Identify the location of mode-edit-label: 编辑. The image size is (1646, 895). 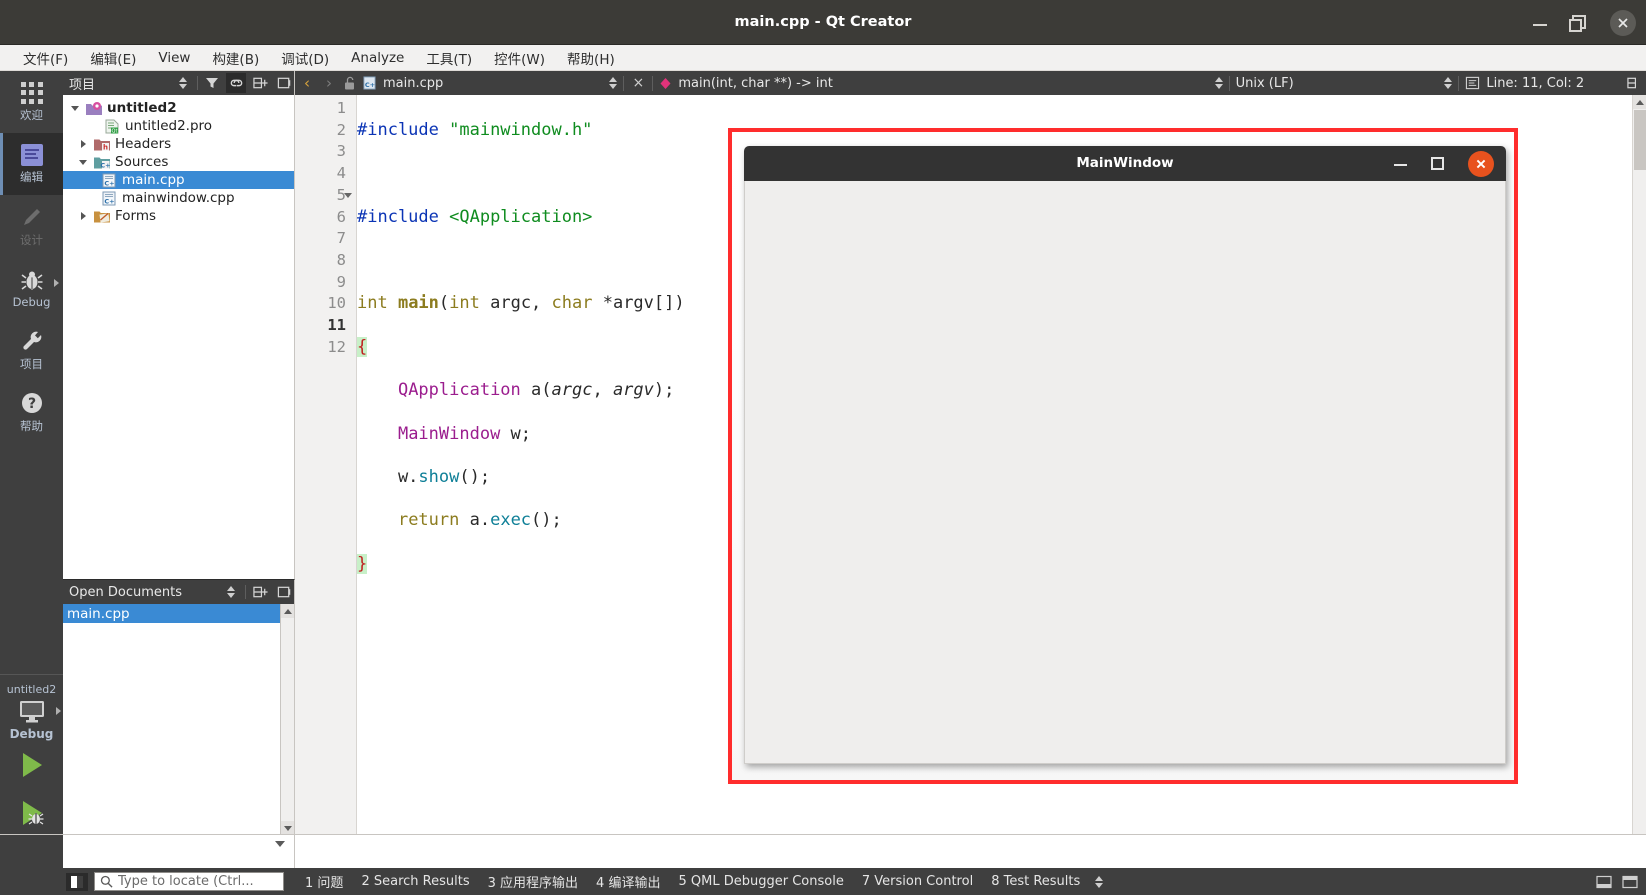
(31, 176).